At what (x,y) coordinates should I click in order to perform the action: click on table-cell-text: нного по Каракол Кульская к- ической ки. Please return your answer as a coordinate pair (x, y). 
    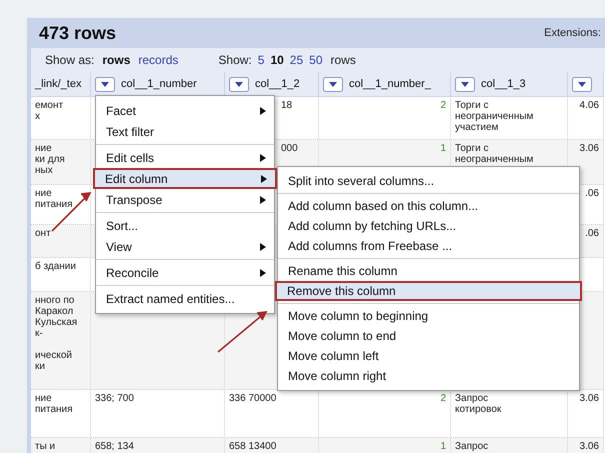
    Looking at the image, I should click on (56, 333).